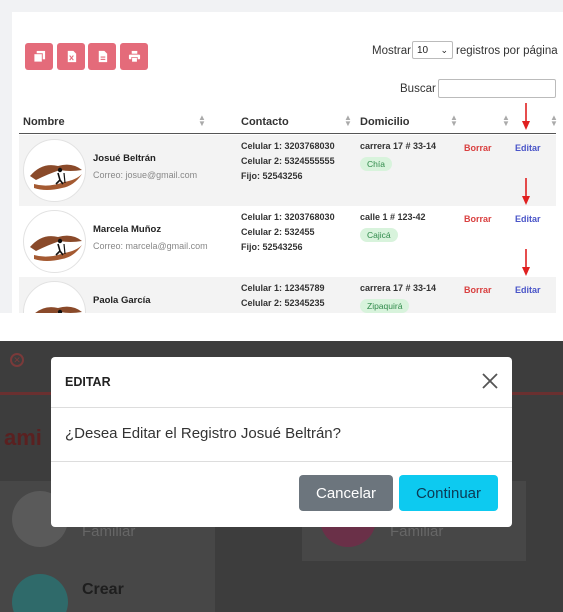  I want to click on contact-line: Celular 2: 5324555555, so click(288, 161).